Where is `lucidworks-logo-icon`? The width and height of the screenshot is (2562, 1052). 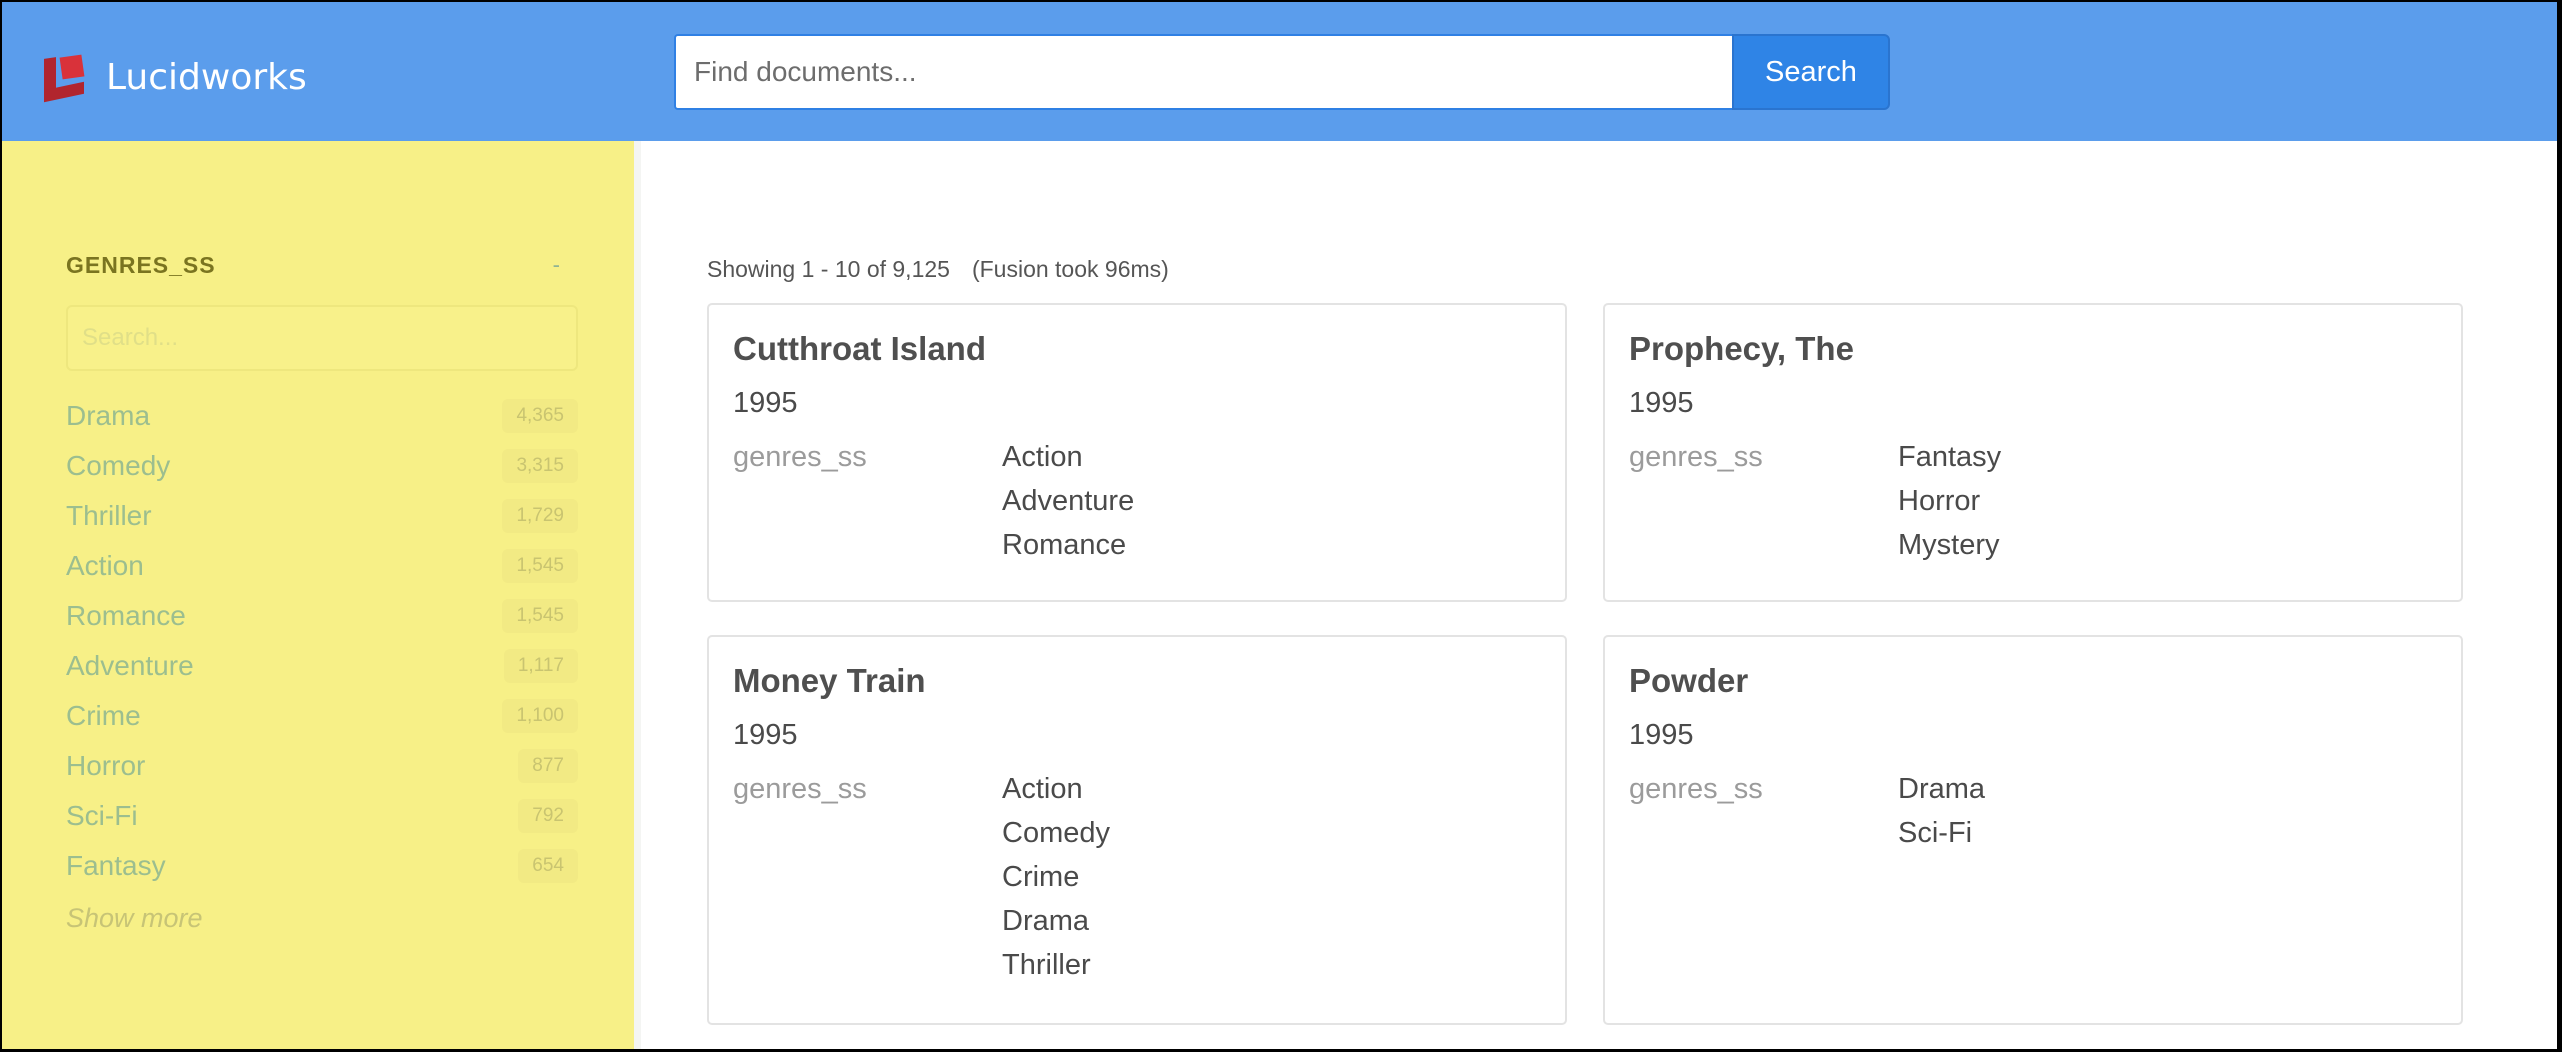
lucidworks-logo-icon is located at coordinates (66, 78).